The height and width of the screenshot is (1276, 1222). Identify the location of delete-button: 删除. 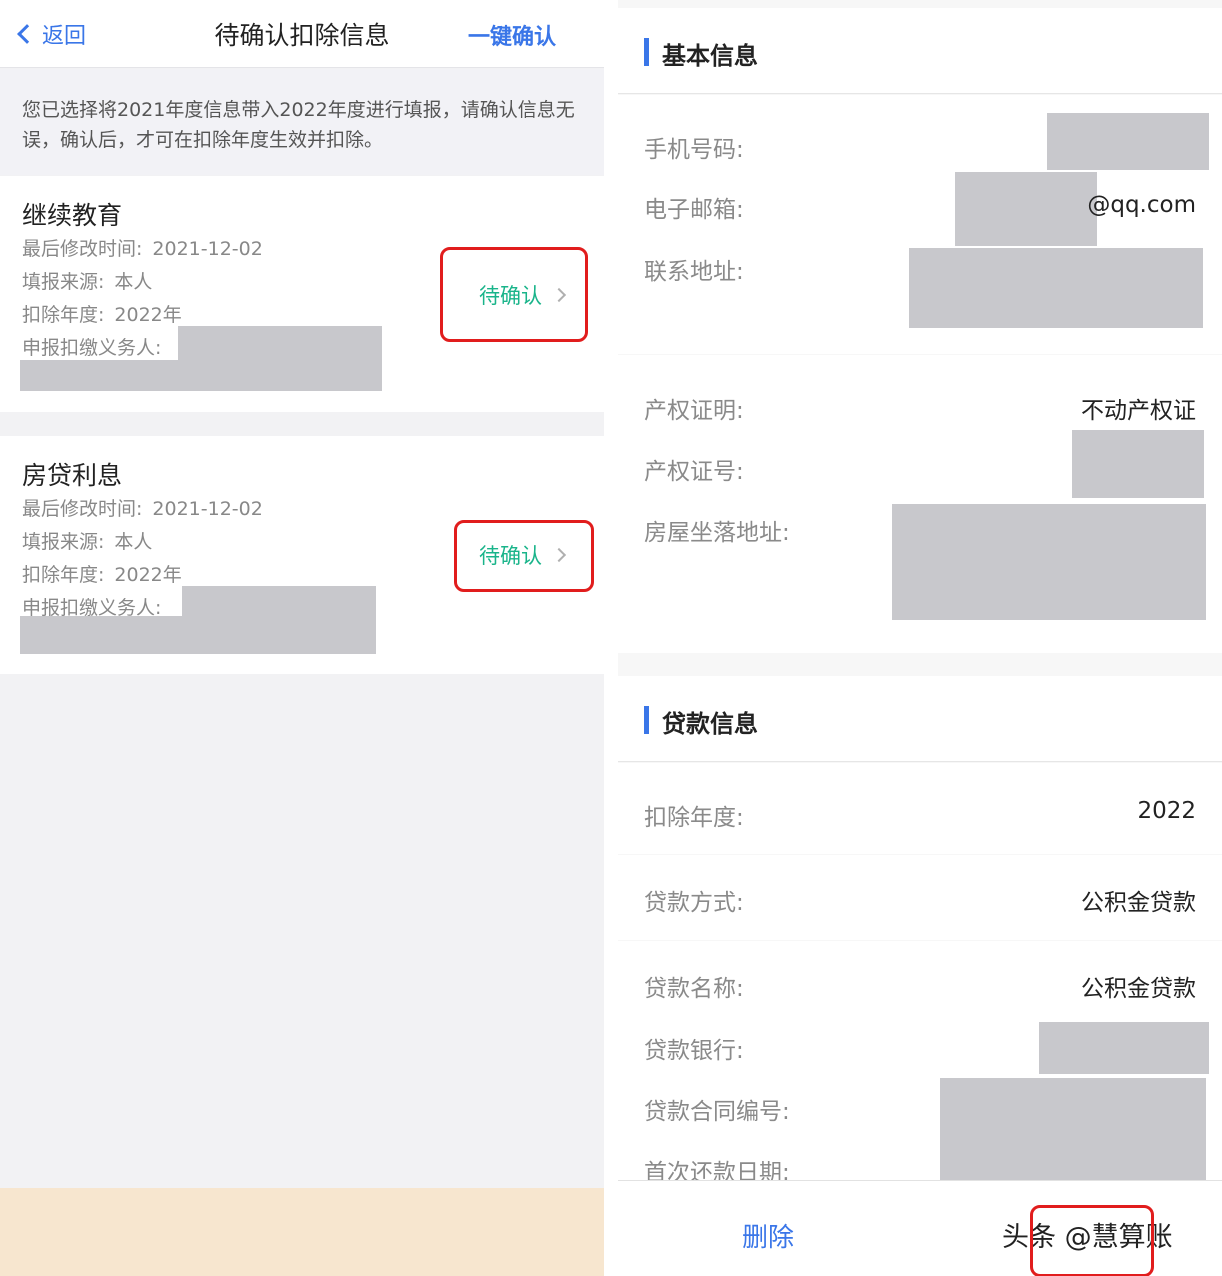
(768, 1235).